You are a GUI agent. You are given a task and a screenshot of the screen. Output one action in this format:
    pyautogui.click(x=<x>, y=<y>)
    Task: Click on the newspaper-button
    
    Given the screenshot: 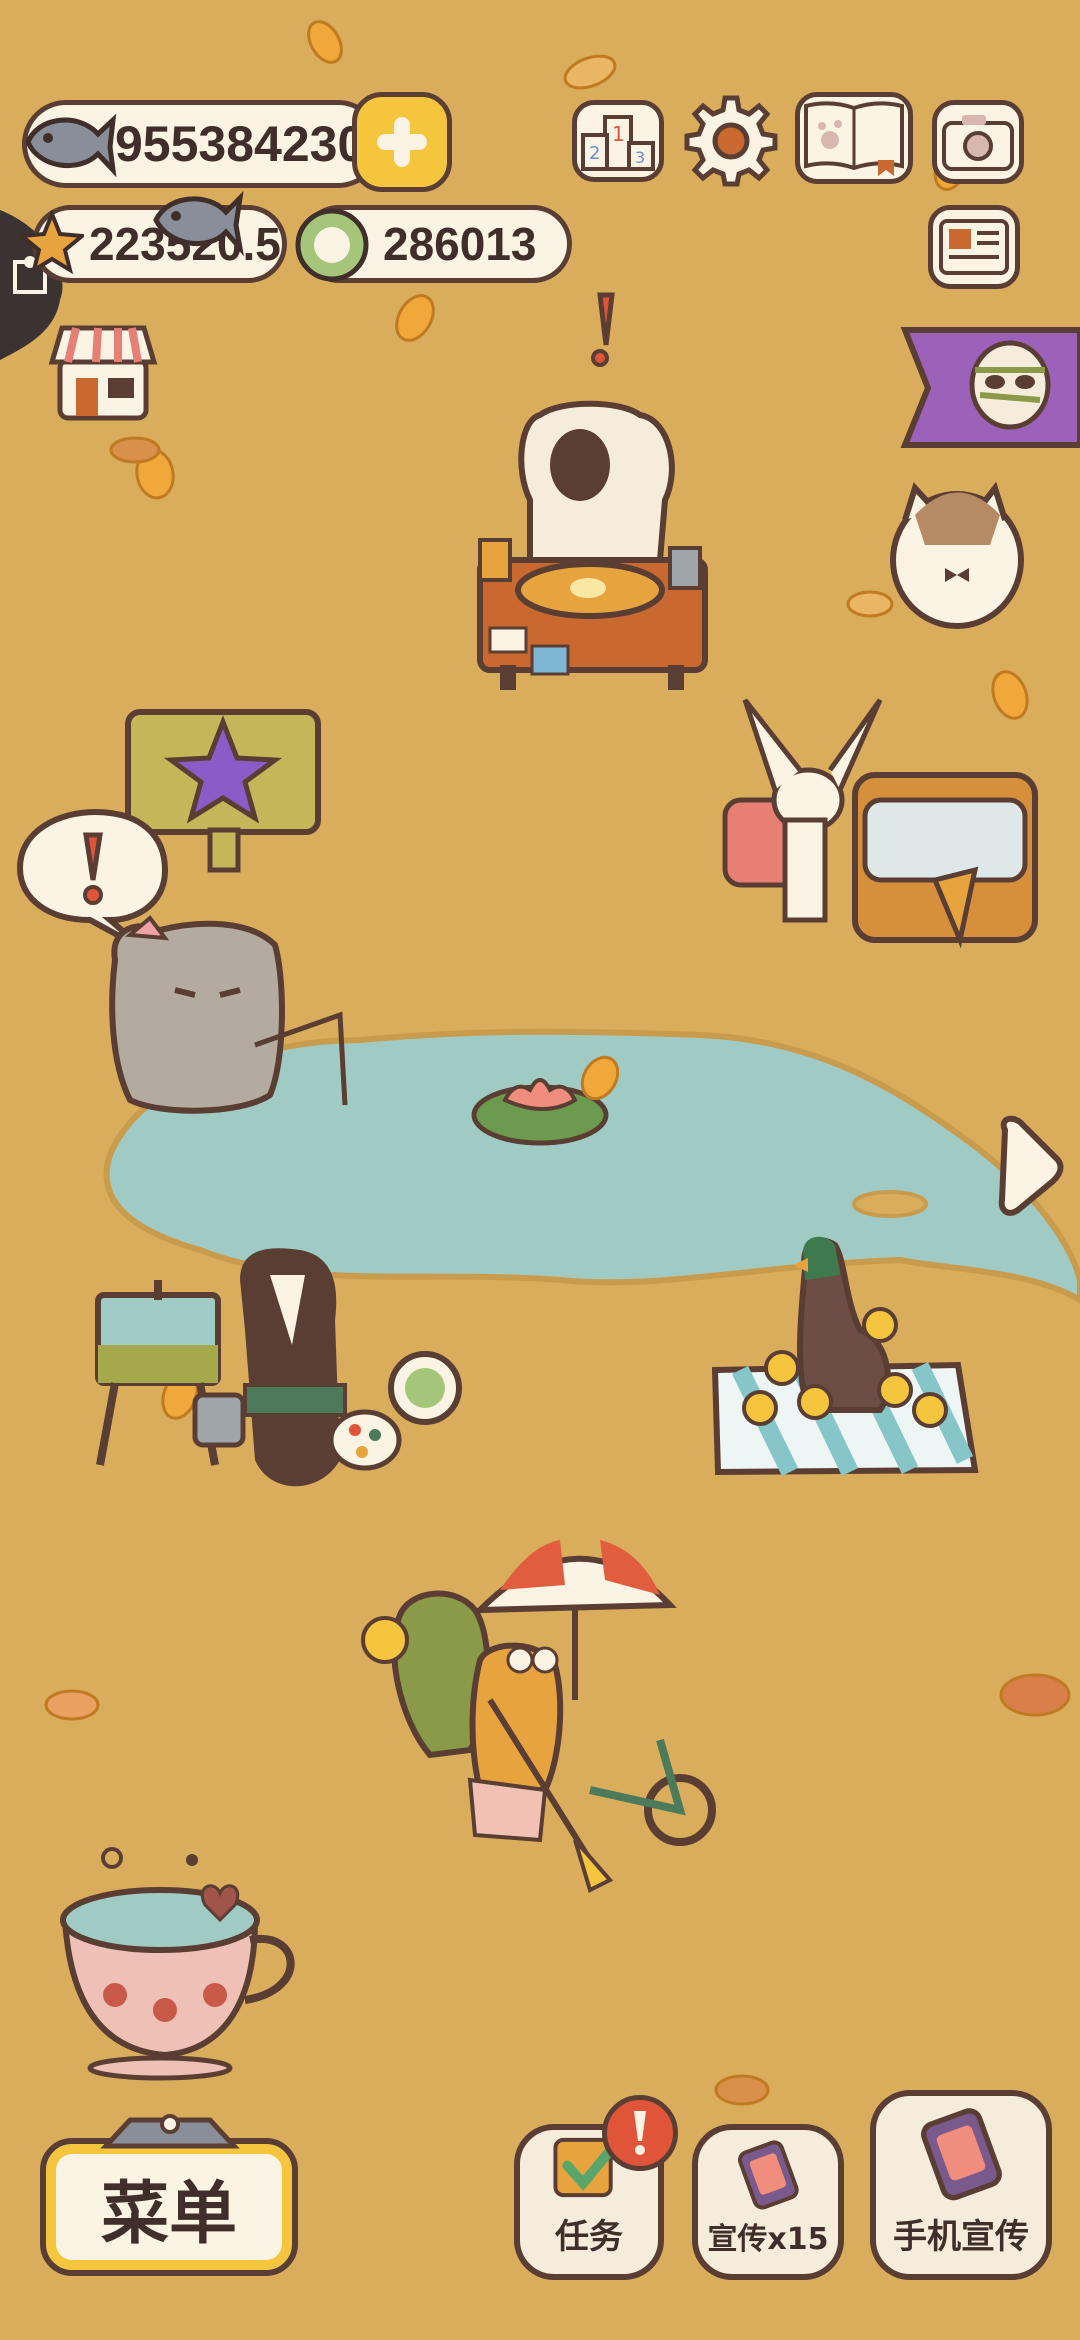 What is the action you would take?
    pyautogui.click(x=974, y=247)
    